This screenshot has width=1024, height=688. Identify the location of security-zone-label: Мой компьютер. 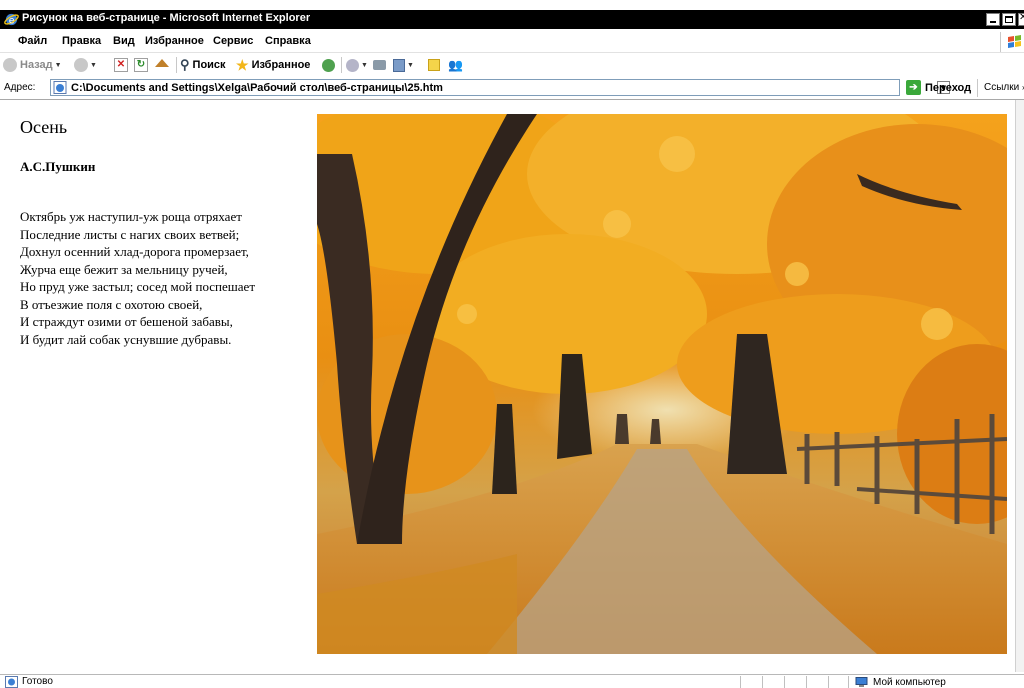
(909, 682).